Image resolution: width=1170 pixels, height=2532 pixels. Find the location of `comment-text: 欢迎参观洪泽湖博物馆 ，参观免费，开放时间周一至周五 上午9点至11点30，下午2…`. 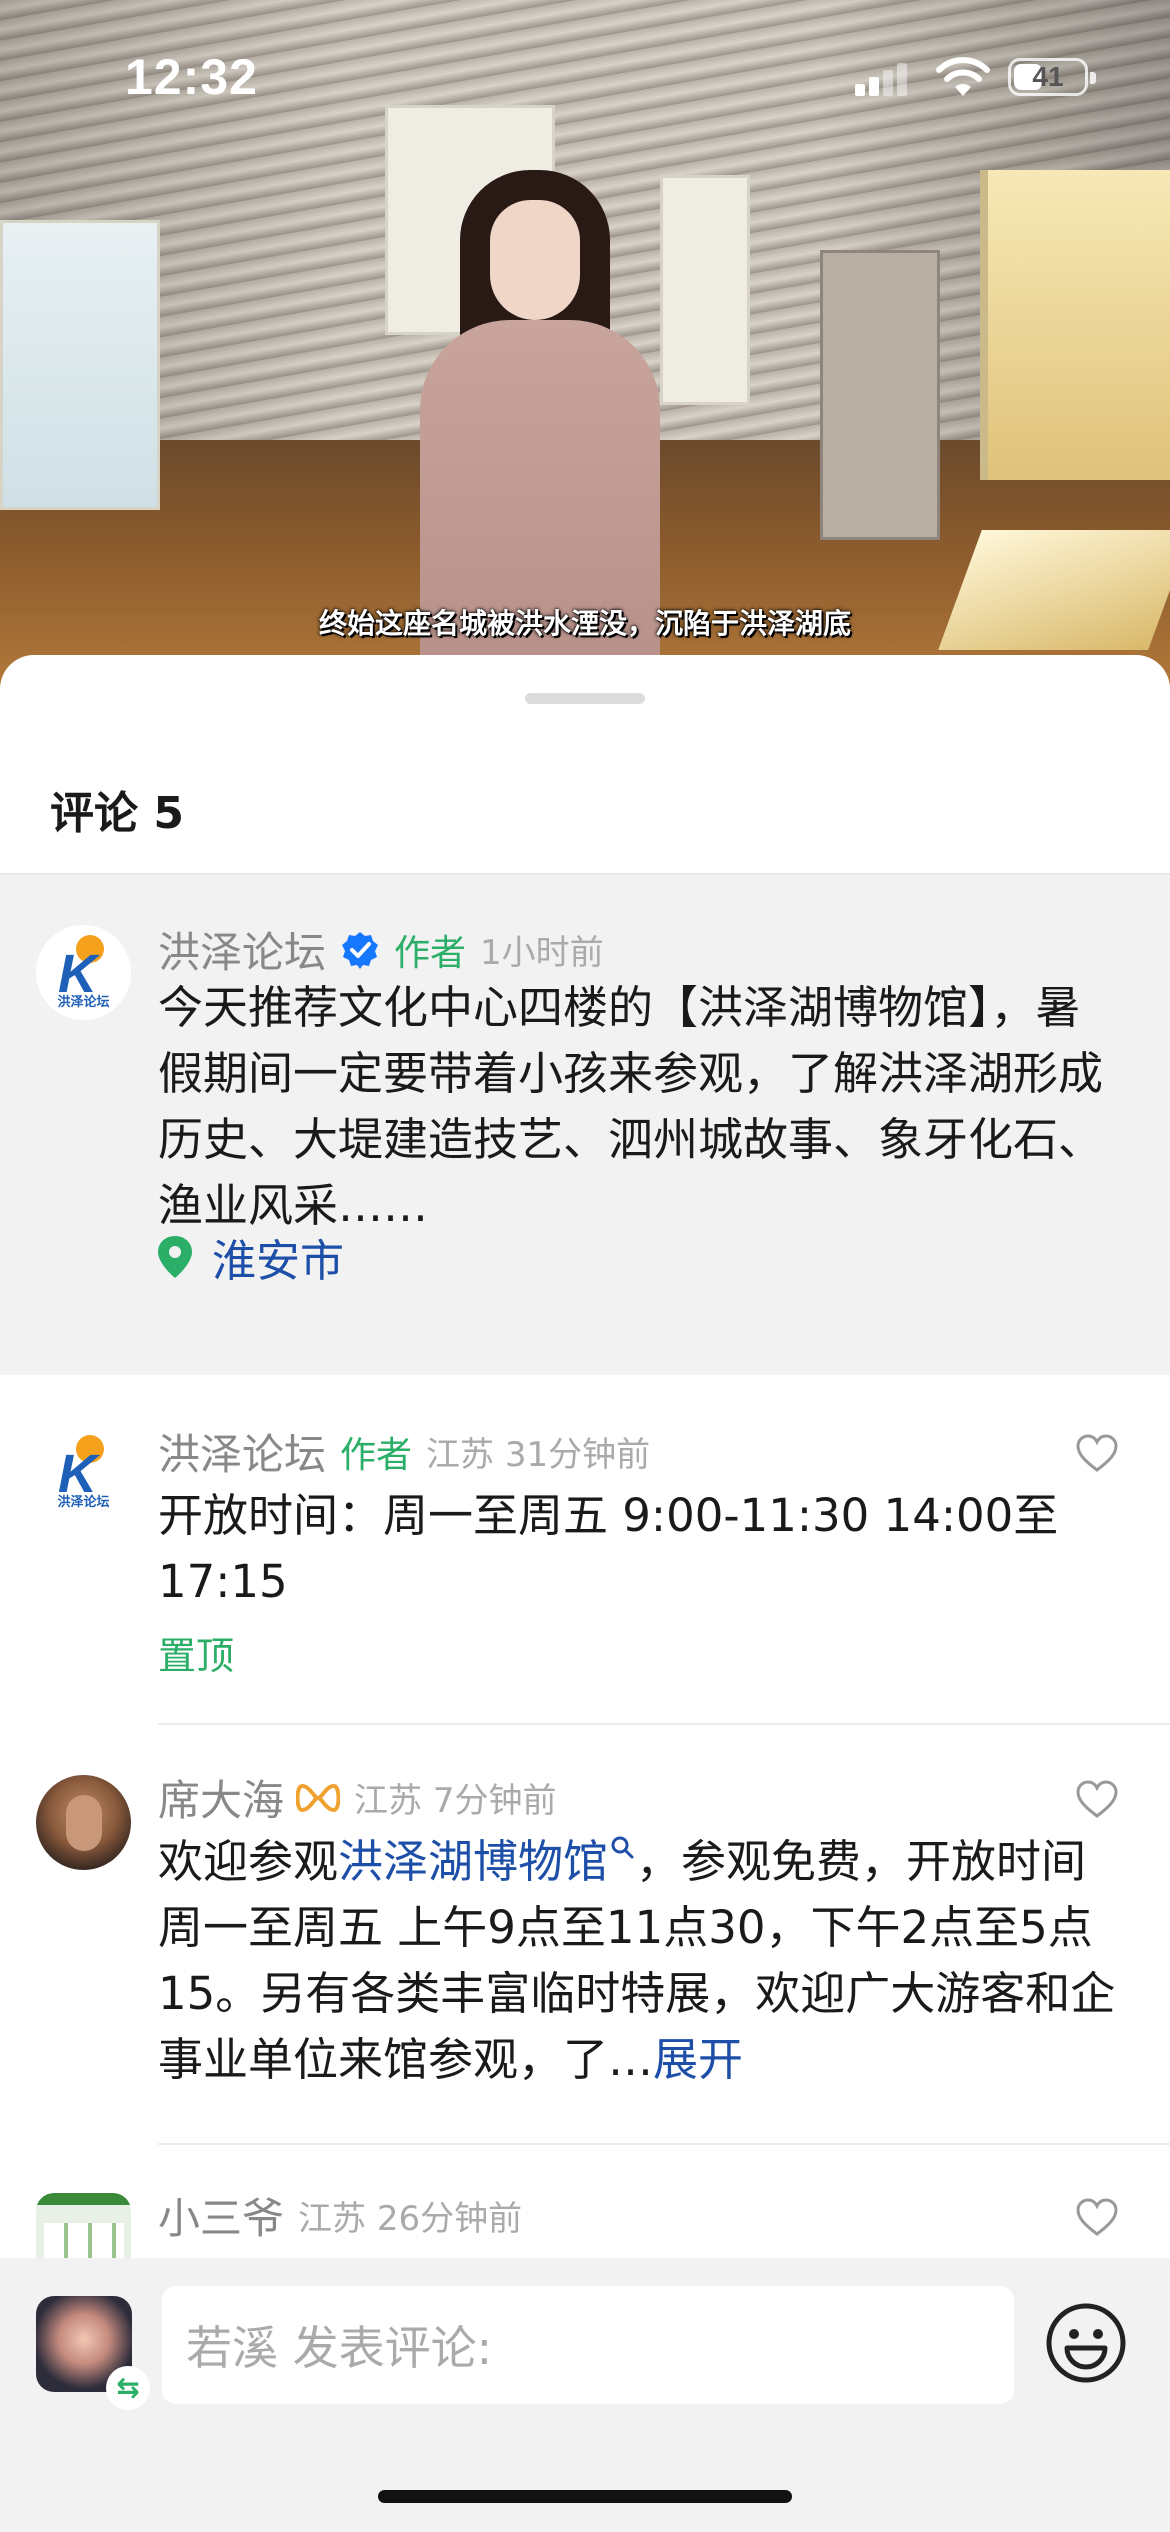

comment-text: 欢迎参观洪泽湖博物馆 ，参观免费，开放时间周一至周五 上午9点至11点30，下午2… is located at coordinates (637, 1960).